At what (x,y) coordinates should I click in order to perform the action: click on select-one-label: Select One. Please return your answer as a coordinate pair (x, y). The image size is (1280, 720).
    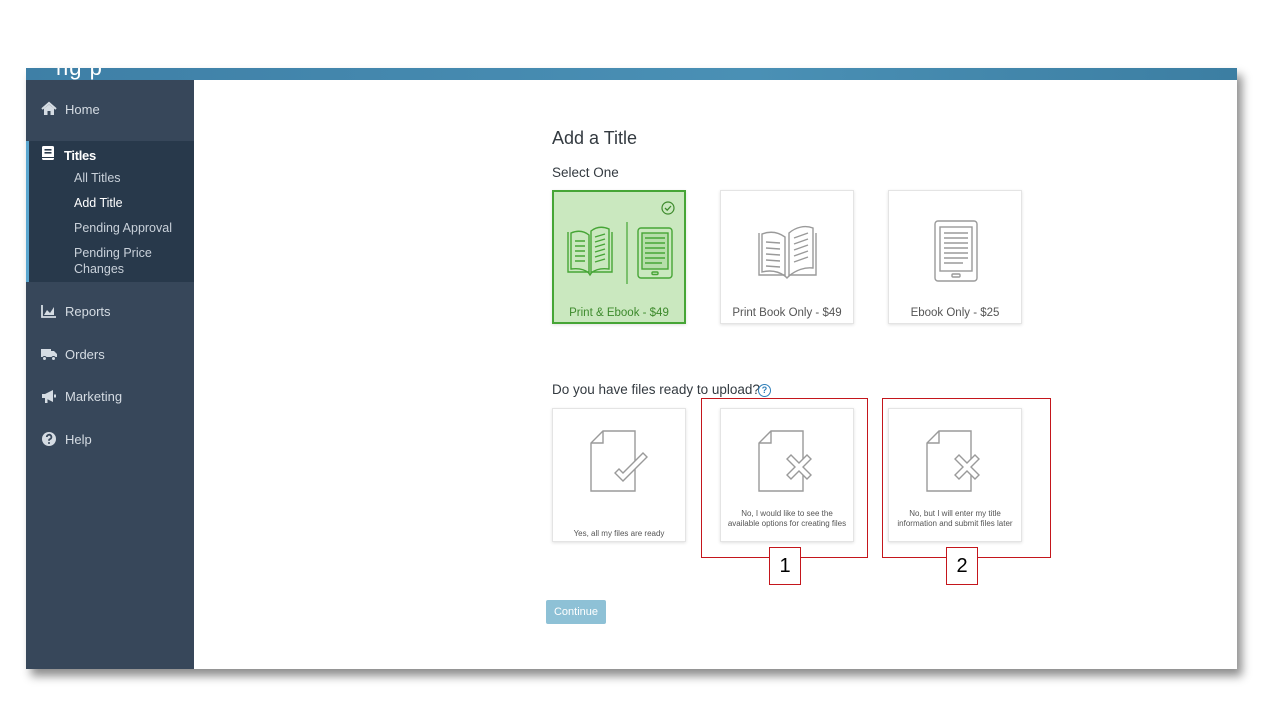
    Looking at the image, I should click on (585, 172).